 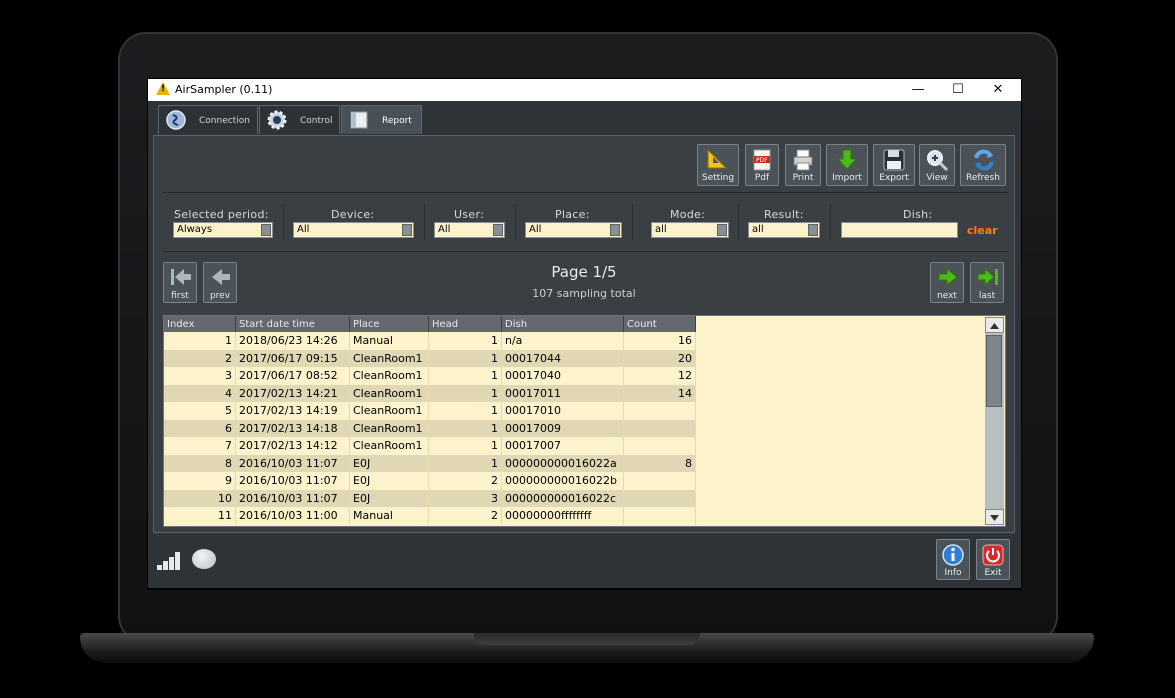 What do you see at coordinates (562, 341) in the screenshot?
I see `cell-dish: n/a` at bounding box center [562, 341].